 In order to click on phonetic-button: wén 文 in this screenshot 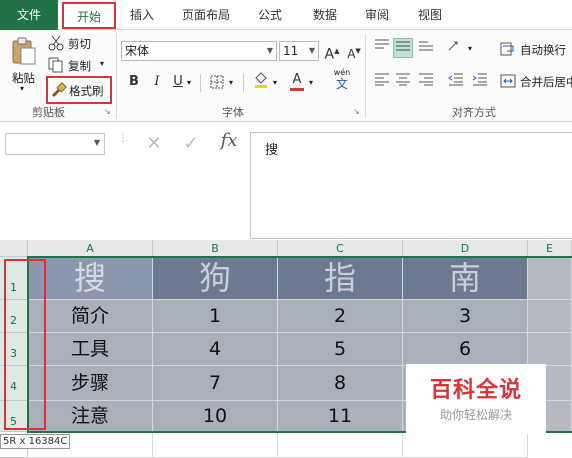, I will do `click(342, 81)`.